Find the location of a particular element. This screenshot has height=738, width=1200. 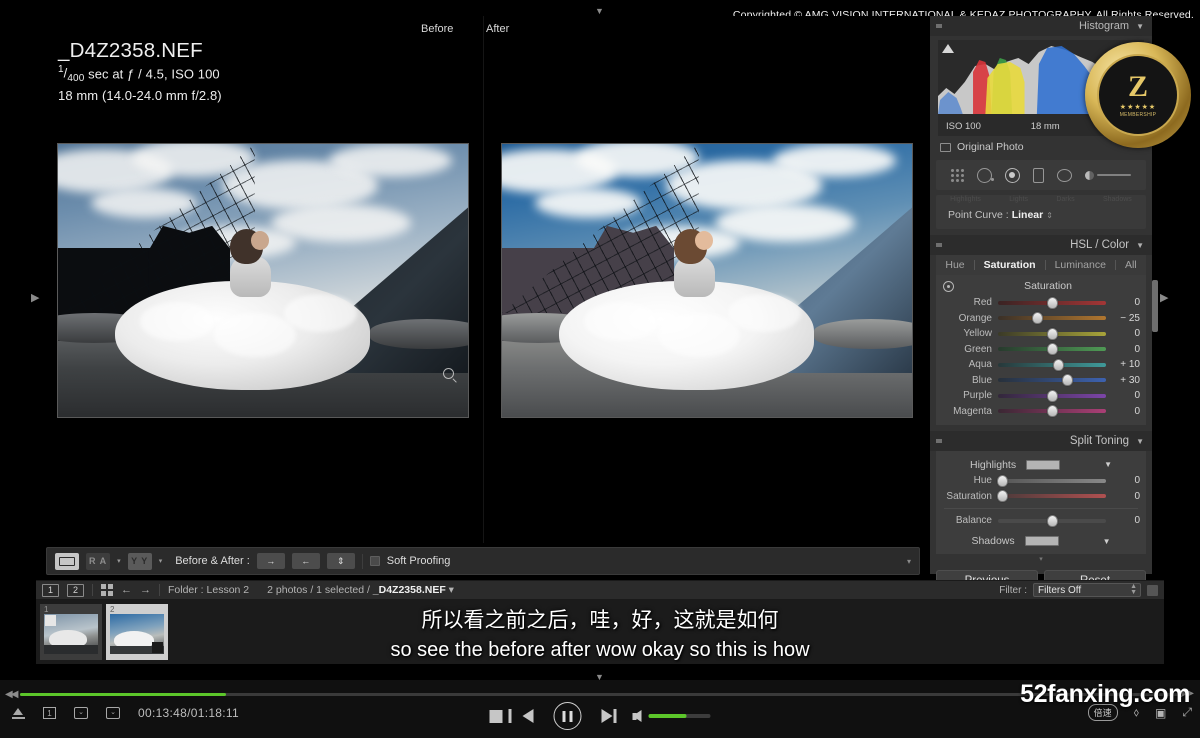

slider-balance: Balance 0 is located at coordinates (1041, 521).